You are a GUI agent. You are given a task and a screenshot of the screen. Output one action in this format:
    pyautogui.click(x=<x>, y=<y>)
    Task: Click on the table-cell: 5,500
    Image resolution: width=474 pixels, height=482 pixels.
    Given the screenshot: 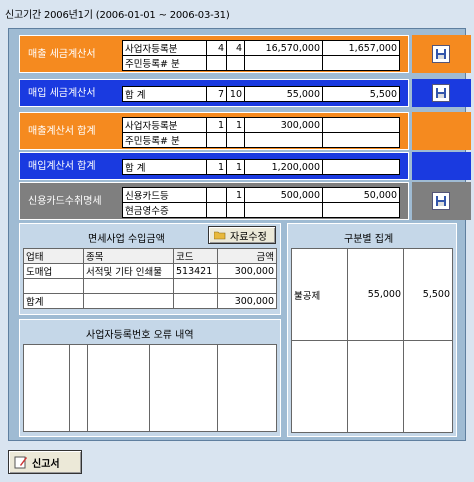 What is the action you would take?
    pyautogui.click(x=428, y=294)
    